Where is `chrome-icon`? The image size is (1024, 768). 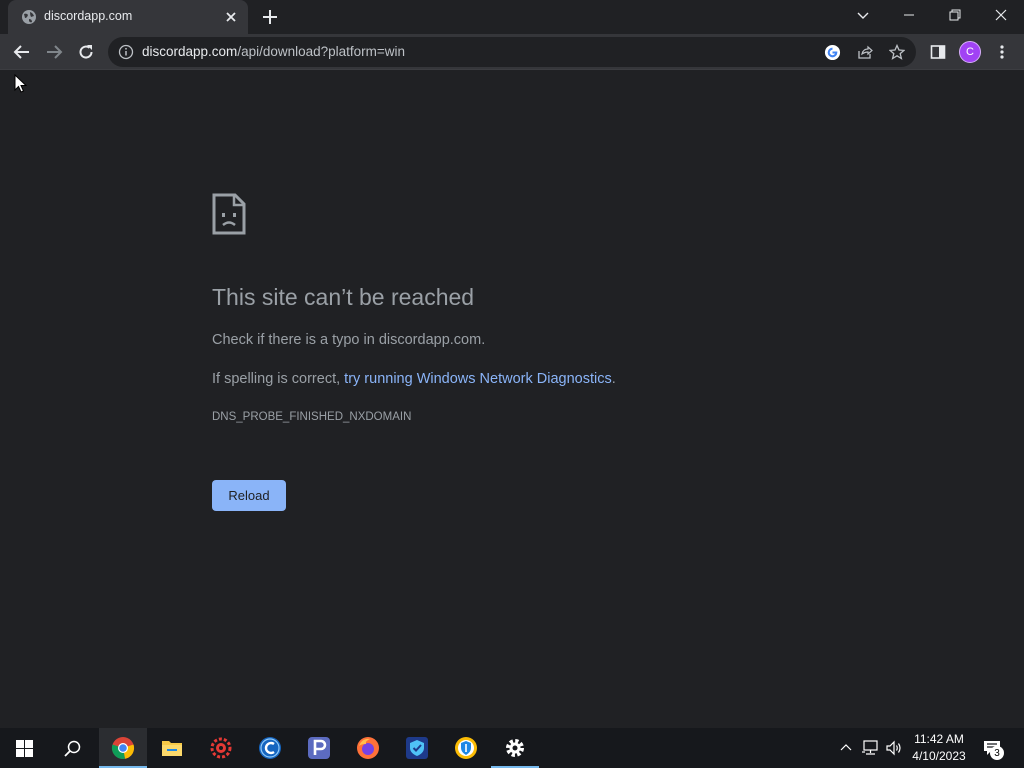 chrome-icon is located at coordinates (123, 748).